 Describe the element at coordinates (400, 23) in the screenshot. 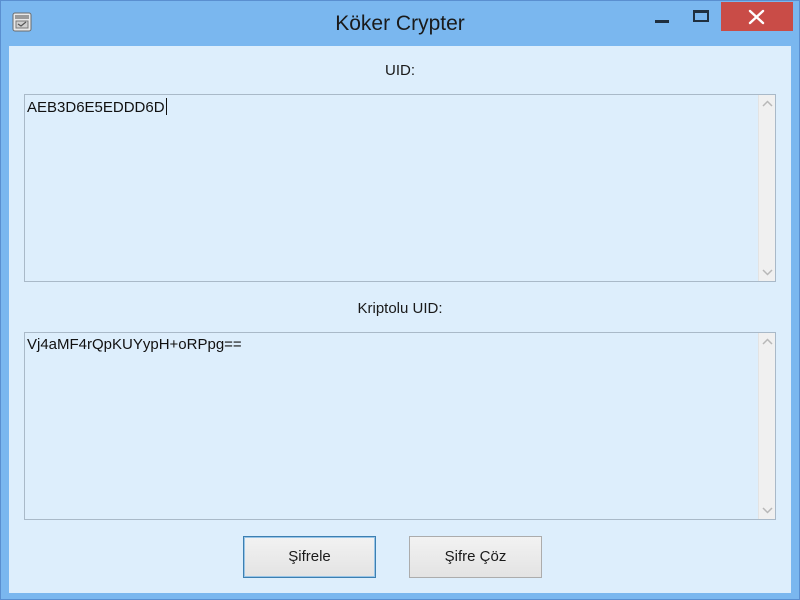

I see `title-bar: Köker Crypter` at that location.